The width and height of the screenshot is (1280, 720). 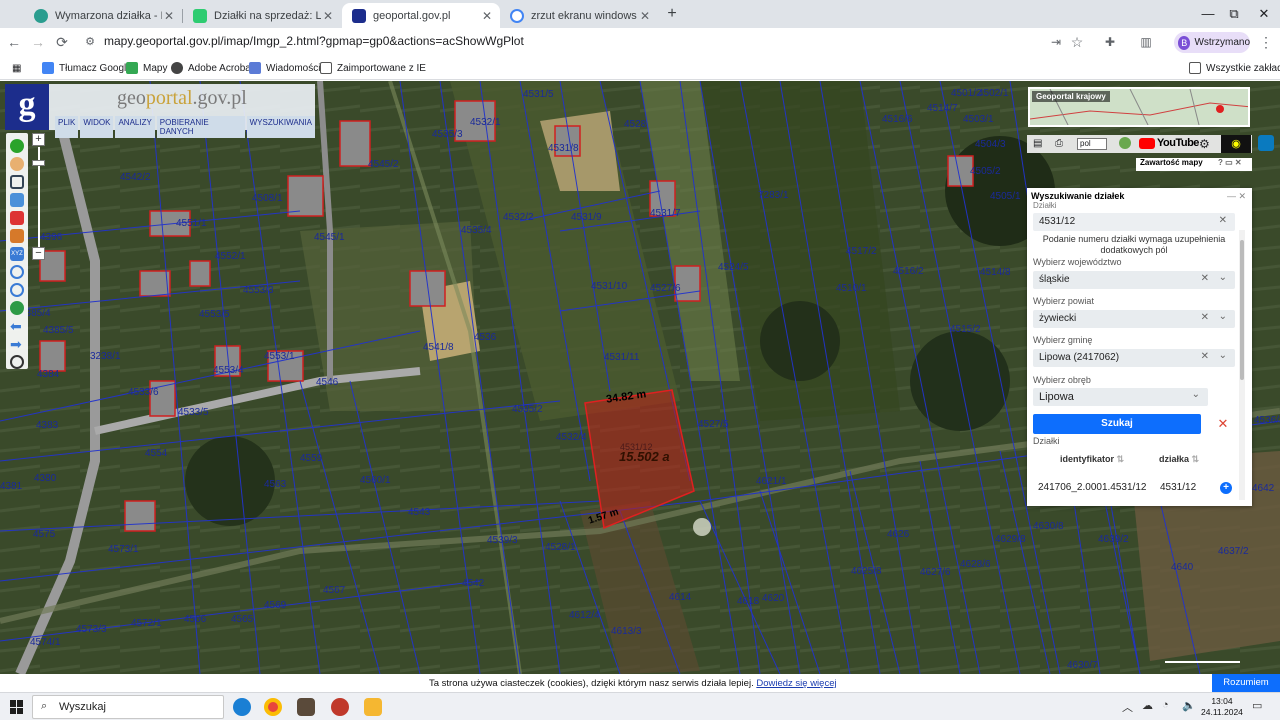 What do you see at coordinates (1222, 707) in the screenshot?
I see `taskbar-clock: 13:04 24.11.2024` at bounding box center [1222, 707].